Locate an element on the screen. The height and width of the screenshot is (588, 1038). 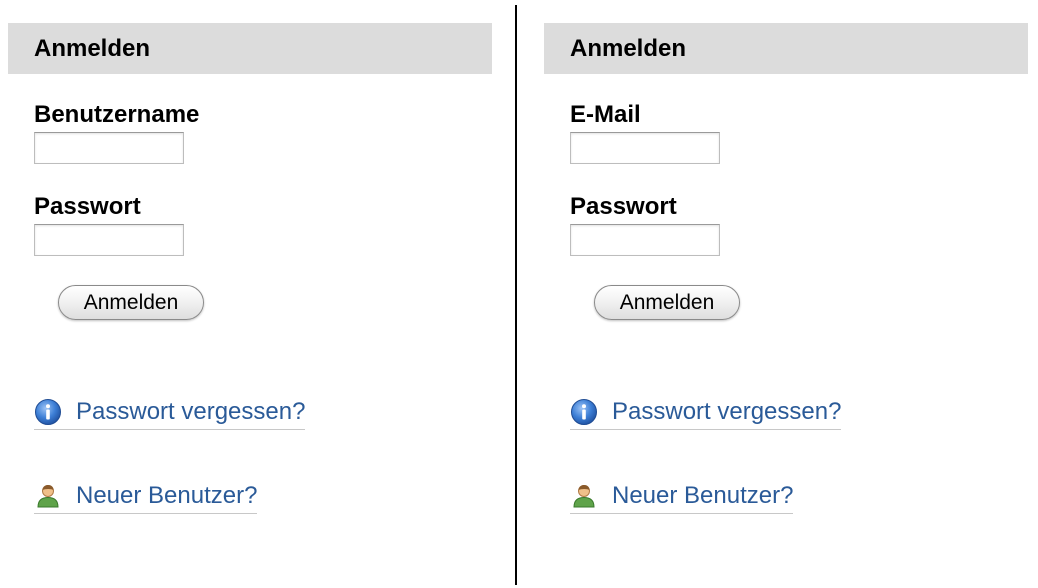
email-label: E-Mail is located at coordinates (605, 114).